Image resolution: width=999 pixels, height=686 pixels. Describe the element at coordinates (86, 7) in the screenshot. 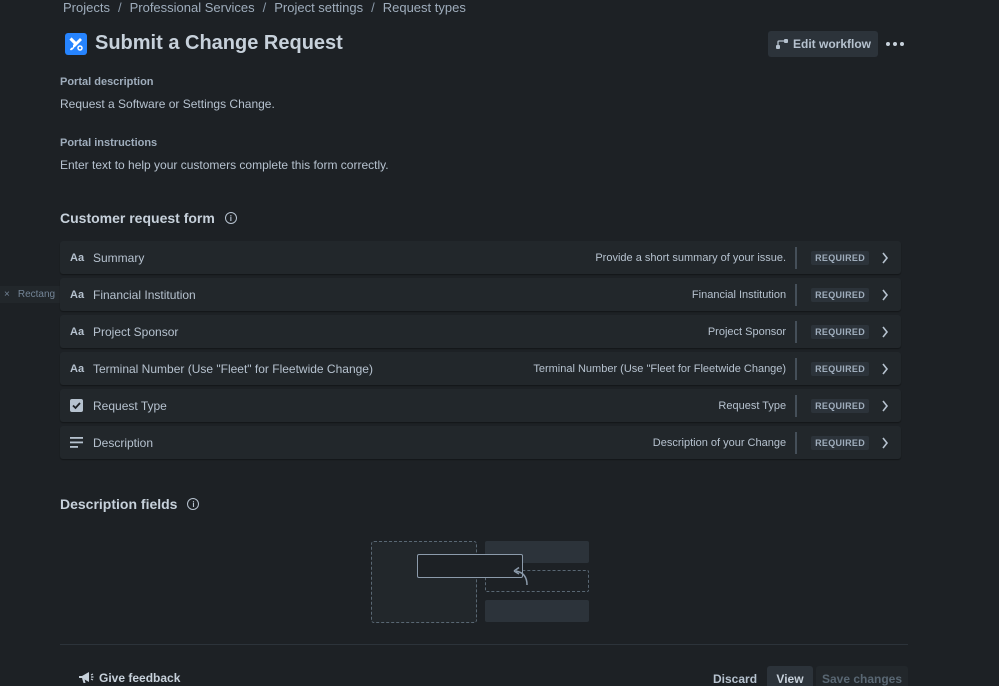

I see `breadcrumb-projects: Projects` at that location.